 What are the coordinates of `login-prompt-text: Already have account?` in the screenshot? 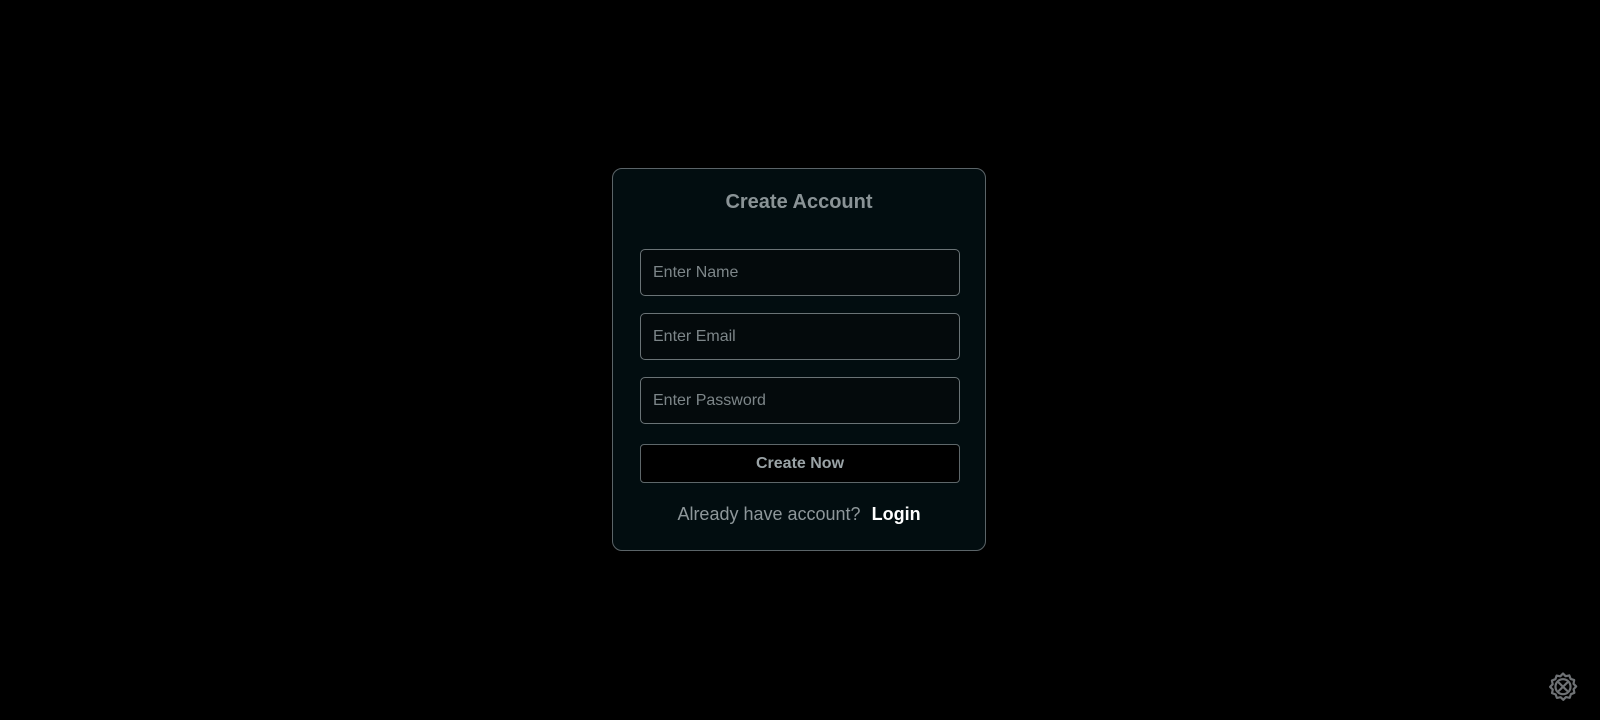 It's located at (769, 514).